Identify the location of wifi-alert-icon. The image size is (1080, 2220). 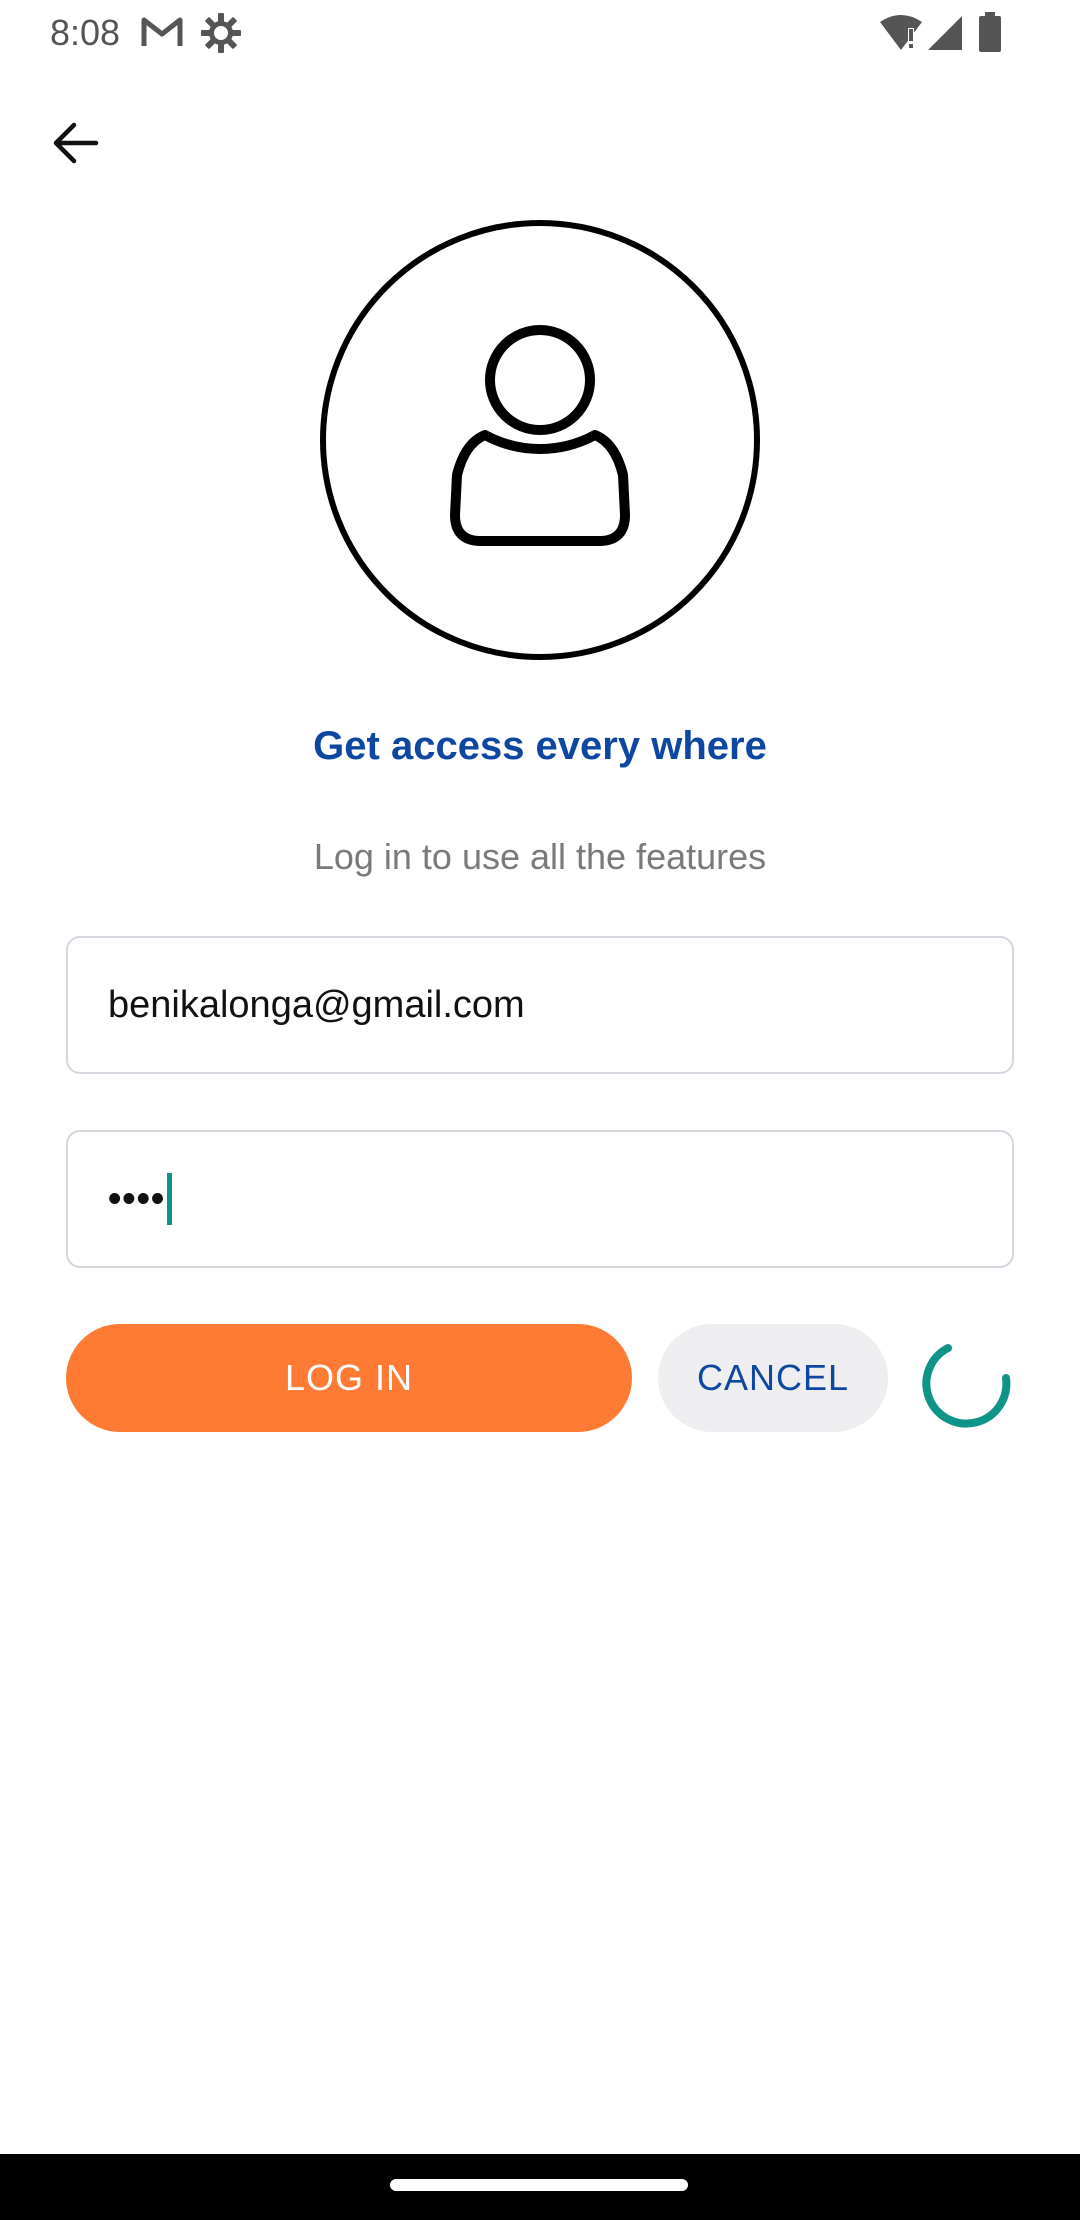
(901, 32).